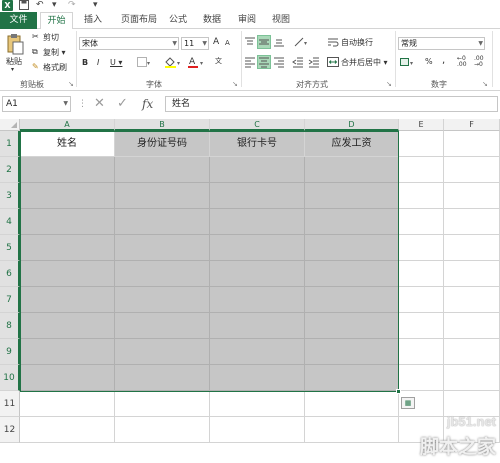 The height and width of the screenshot is (463, 500). Describe the element at coordinates (67, 125) in the screenshot. I see `column-header-a: A` at that location.